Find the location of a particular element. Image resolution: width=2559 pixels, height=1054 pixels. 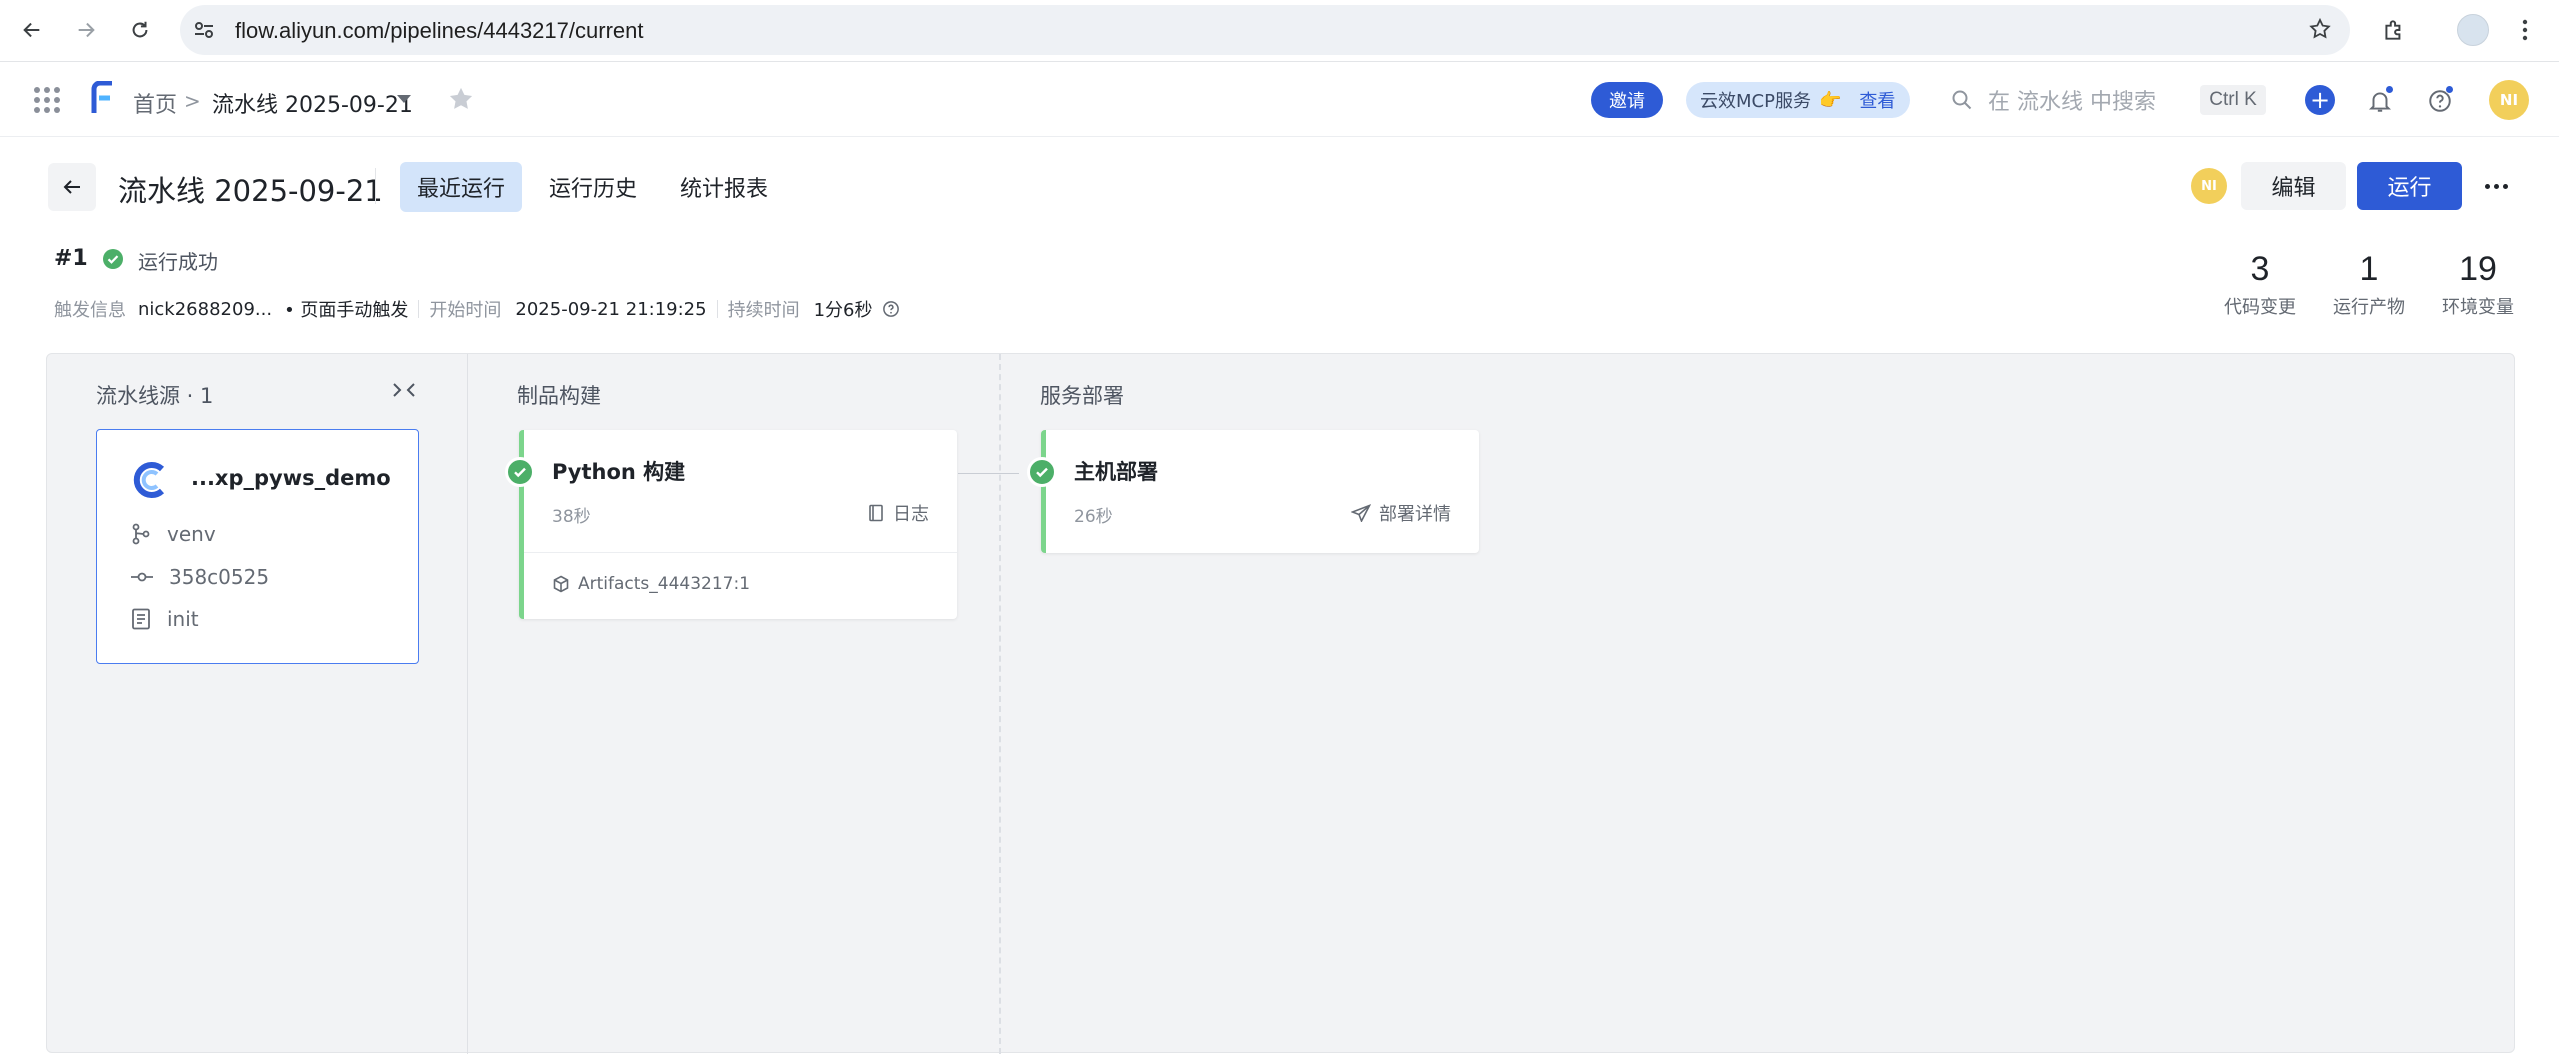

stat-value: 1 is located at coordinates (2369, 269).